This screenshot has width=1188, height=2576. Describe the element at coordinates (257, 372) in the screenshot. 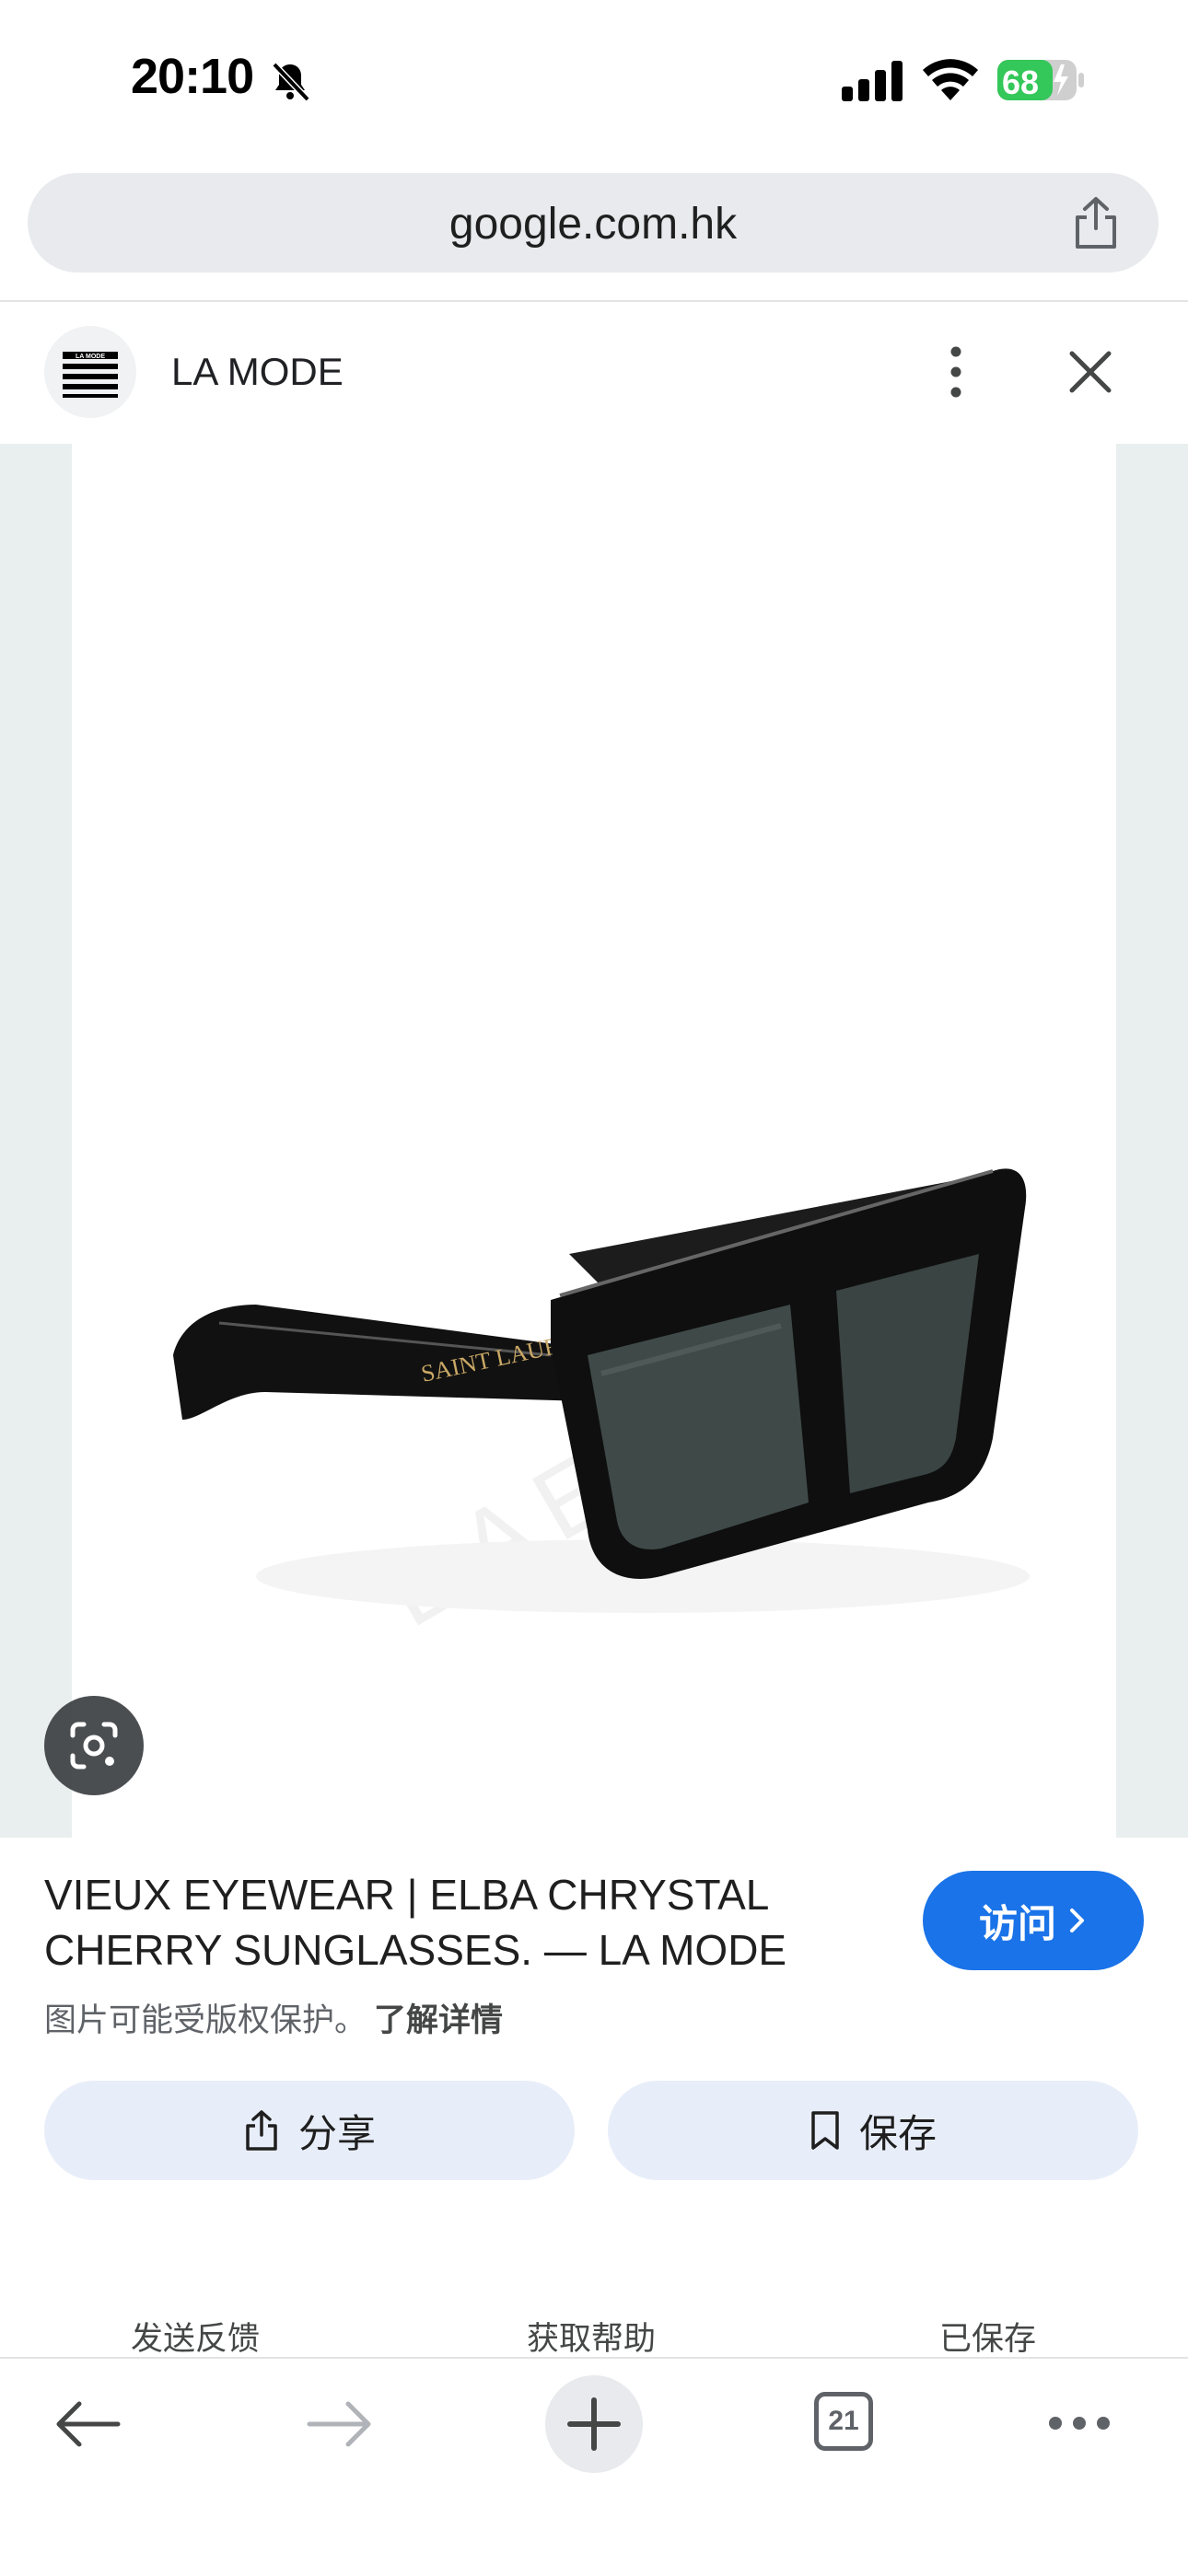

I see `source-name: LA MODE` at that location.